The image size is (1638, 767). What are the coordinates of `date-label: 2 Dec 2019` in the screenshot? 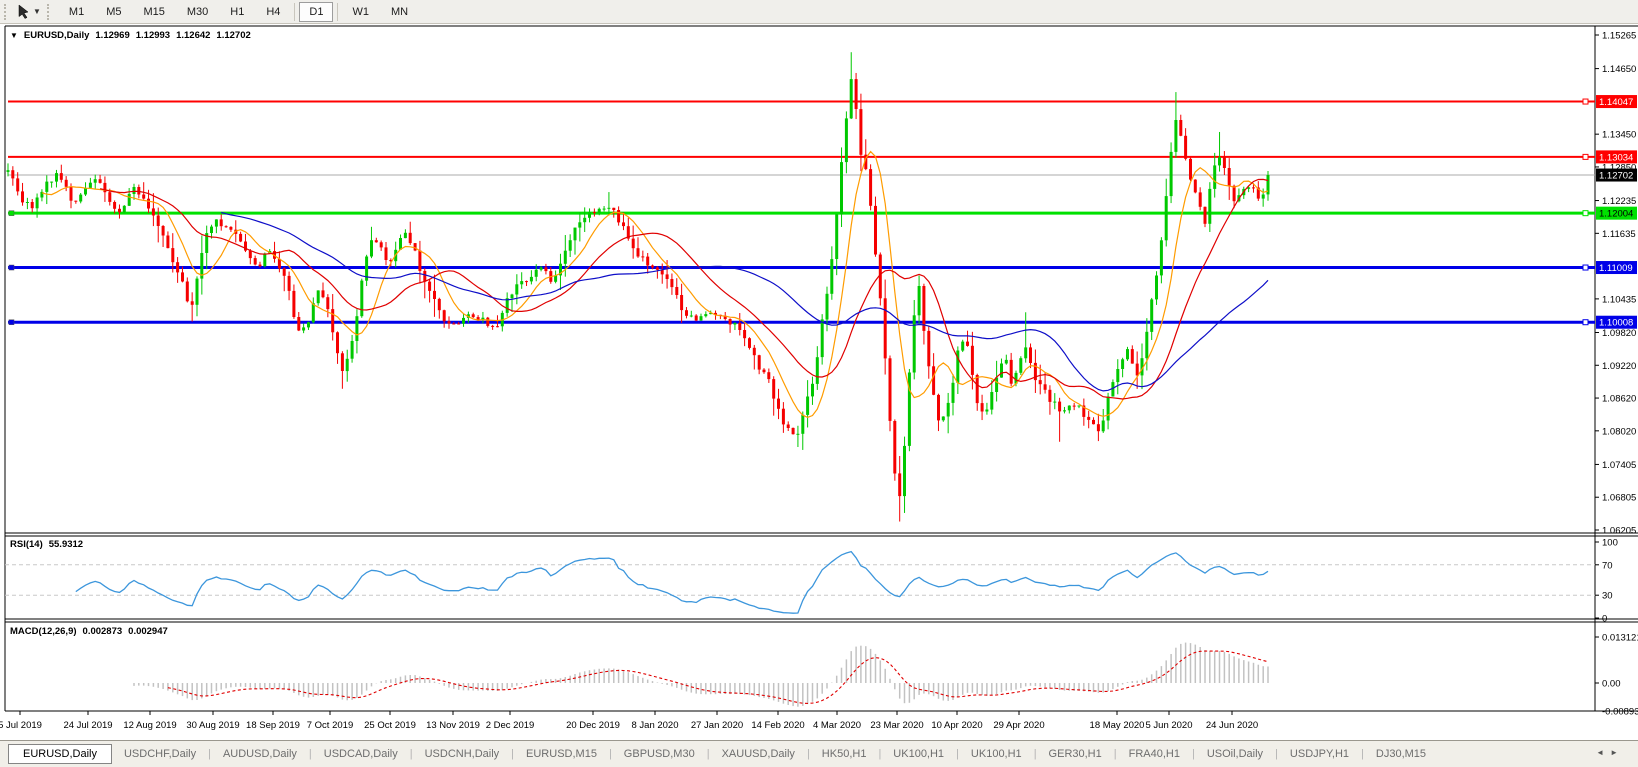 It's located at (510, 725).